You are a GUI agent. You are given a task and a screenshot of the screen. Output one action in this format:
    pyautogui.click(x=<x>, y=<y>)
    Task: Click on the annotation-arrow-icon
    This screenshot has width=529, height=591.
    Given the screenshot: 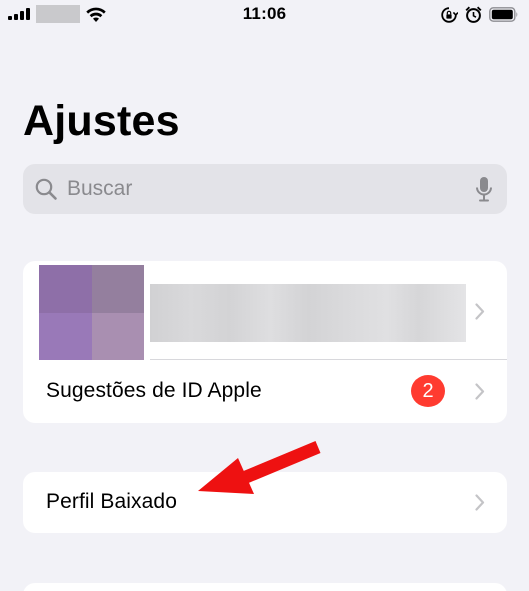 What is the action you would take?
    pyautogui.click(x=259, y=467)
    